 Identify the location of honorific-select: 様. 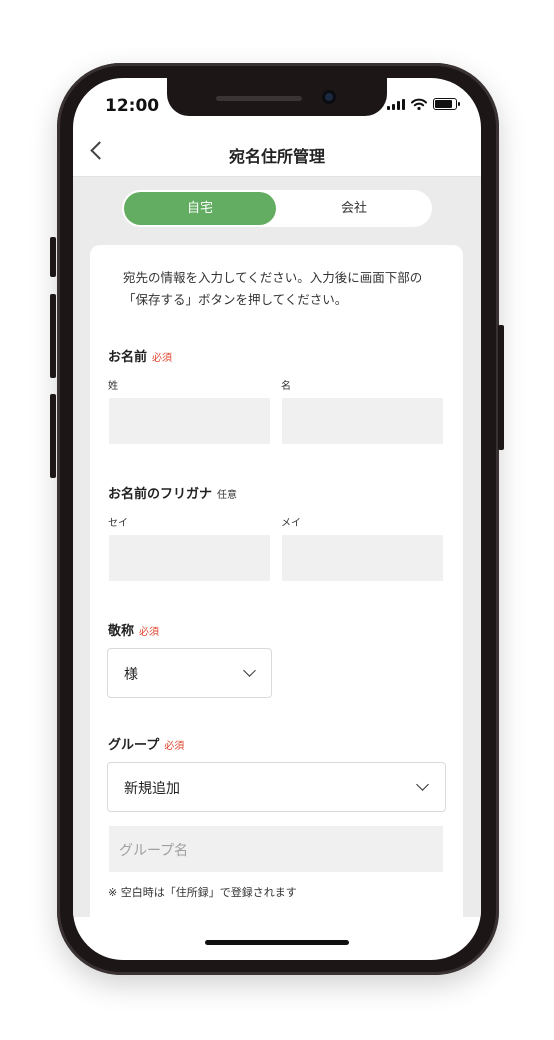
(189, 673).